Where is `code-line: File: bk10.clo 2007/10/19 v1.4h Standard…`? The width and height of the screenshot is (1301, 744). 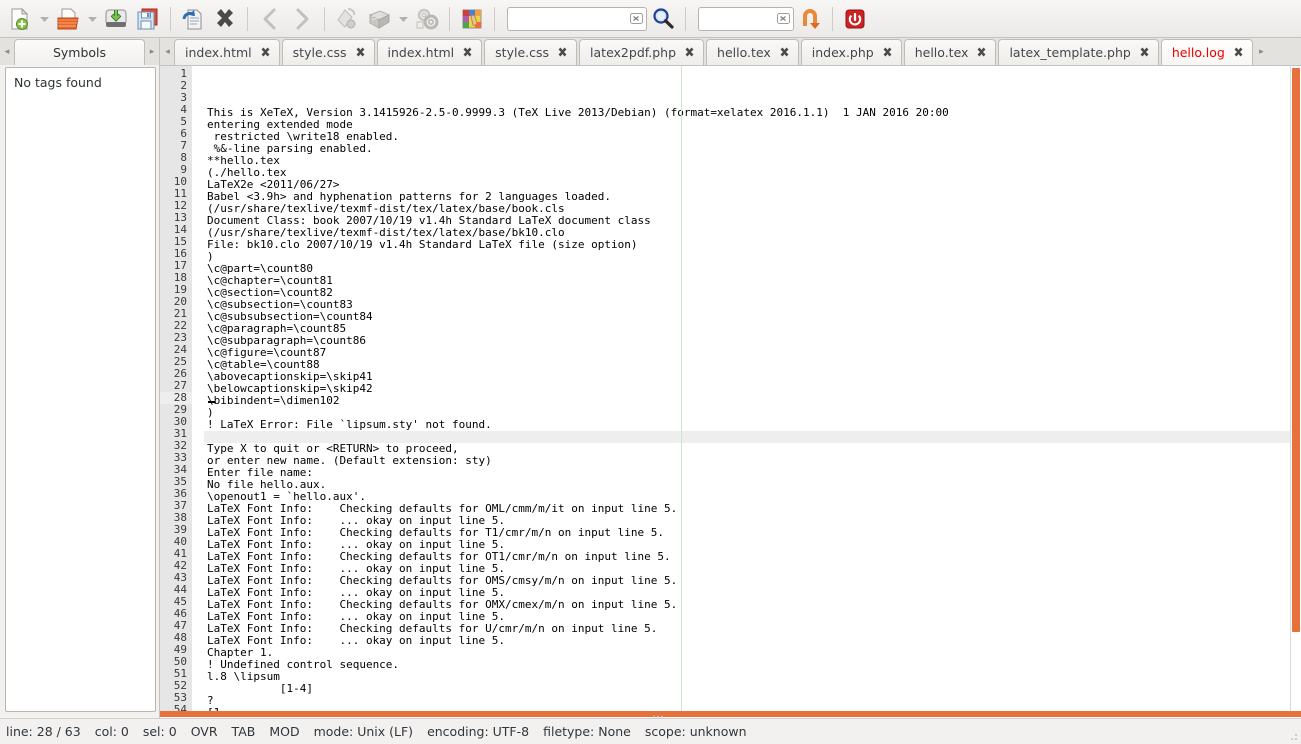 code-line: File: bk10.clo 2007/10/19 v1.4h Standard… is located at coordinates (752, 245).